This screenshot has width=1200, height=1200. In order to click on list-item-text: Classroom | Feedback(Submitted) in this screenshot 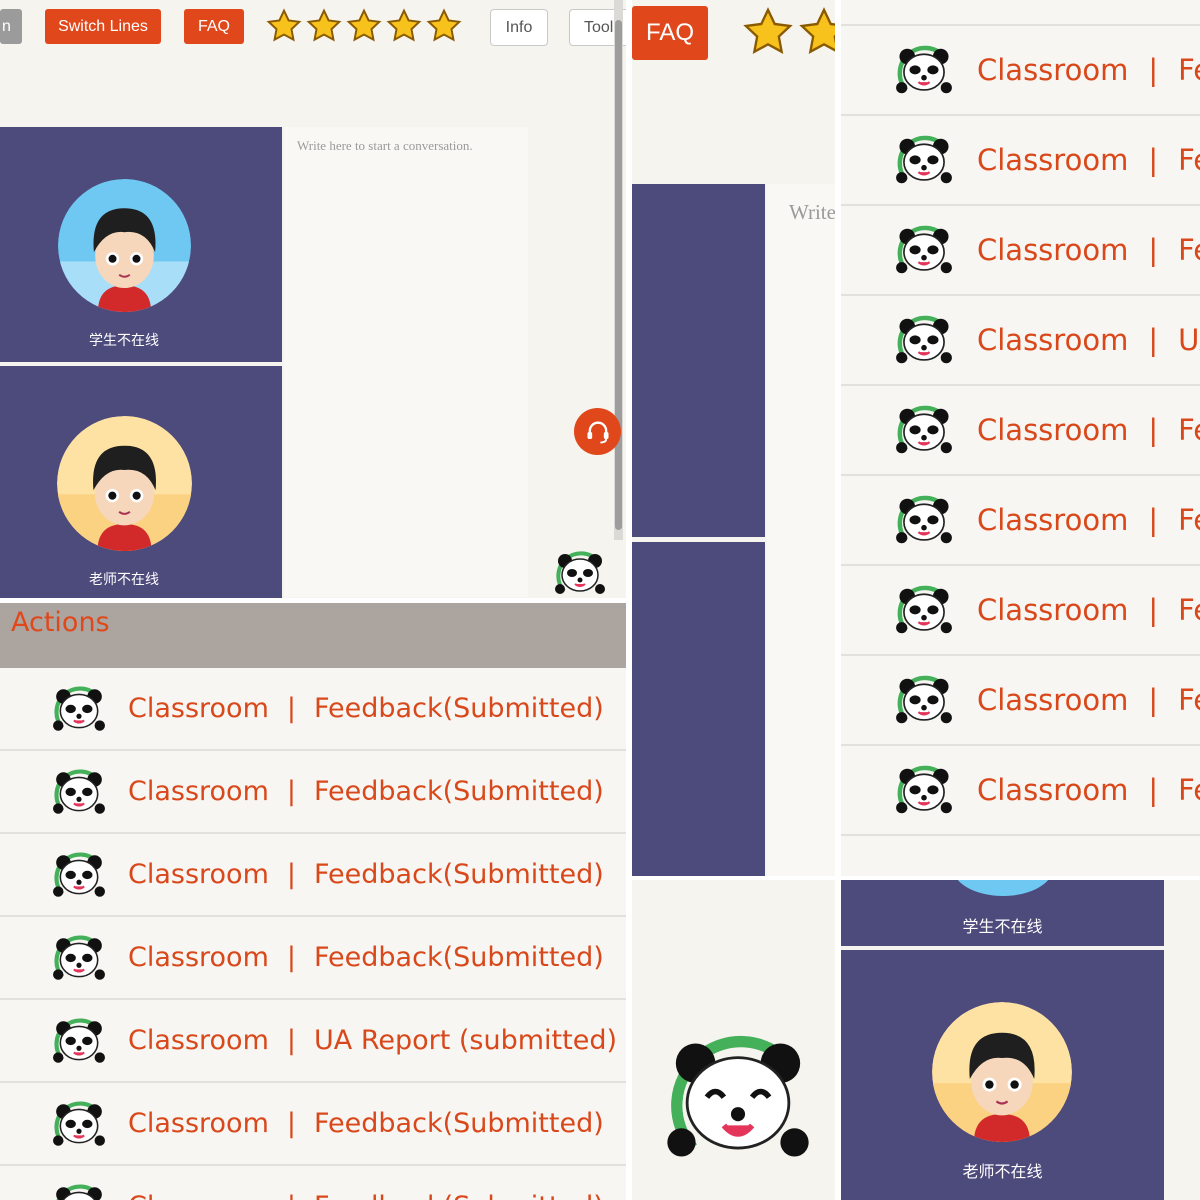, I will do `click(366, 1123)`.